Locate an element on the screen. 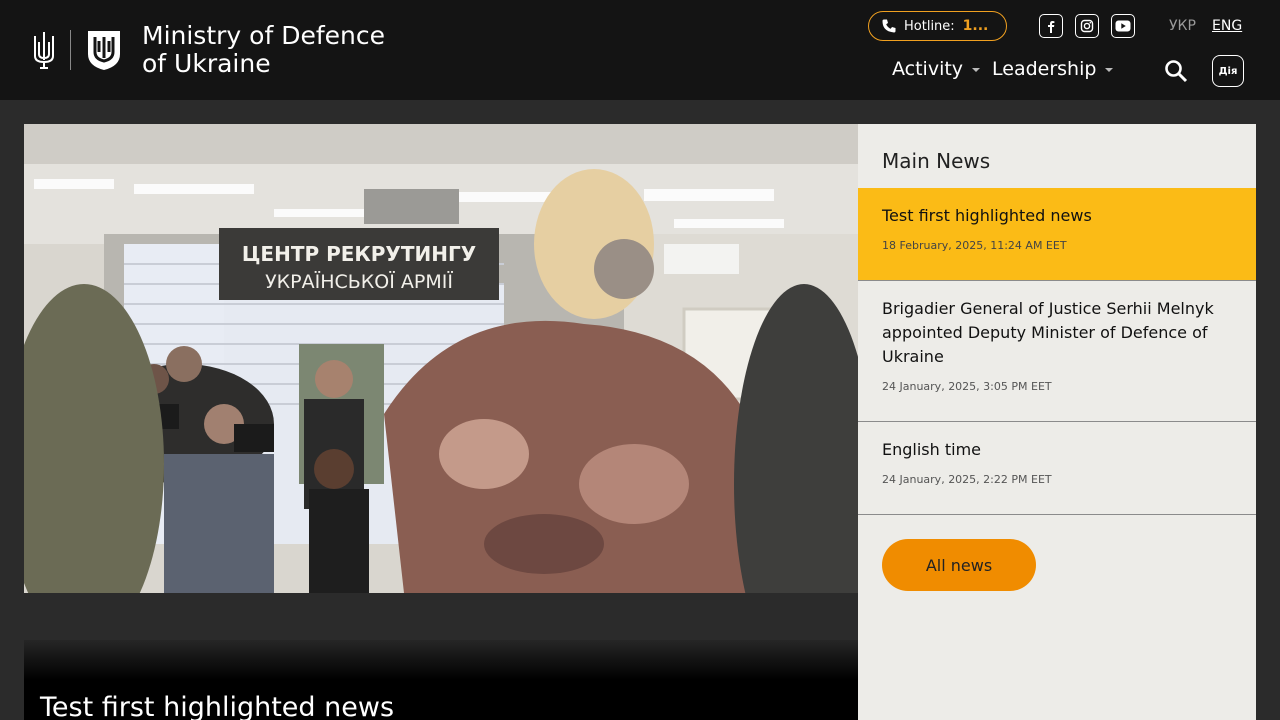 The height and width of the screenshot is (720, 1280). nav-leadership: Leadership is located at coordinates (1053, 69).